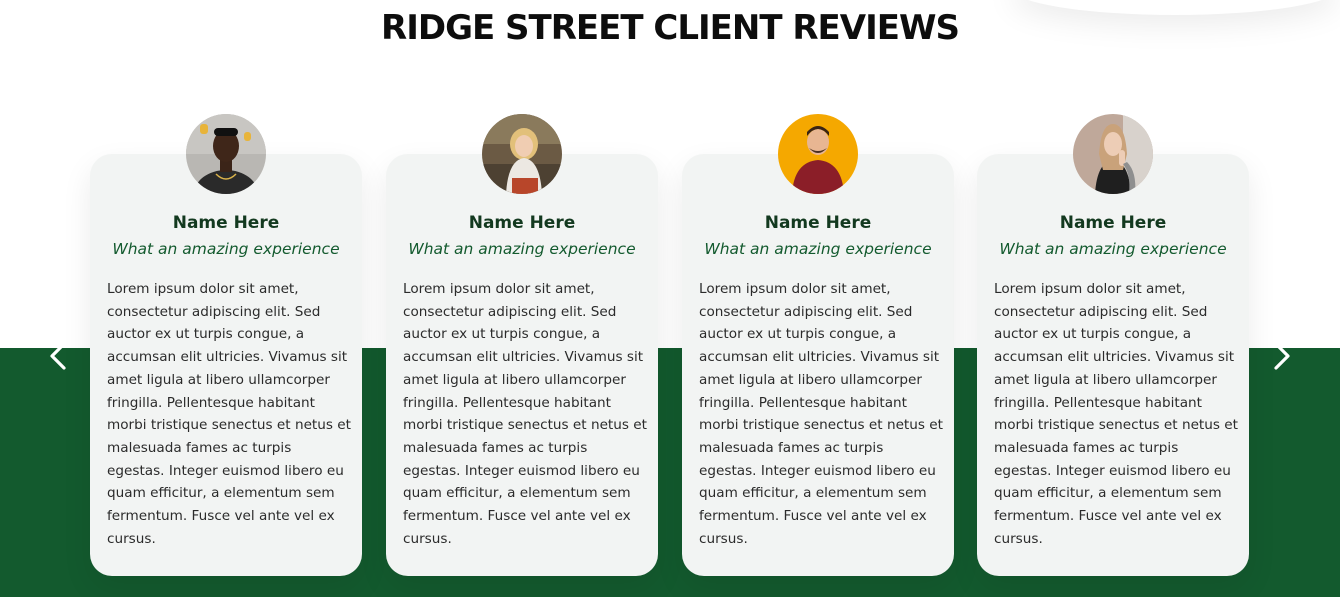 The height and width of the screenshot is (597, 1340). I want to click on chevron-right-icon, so click(1282, 356).